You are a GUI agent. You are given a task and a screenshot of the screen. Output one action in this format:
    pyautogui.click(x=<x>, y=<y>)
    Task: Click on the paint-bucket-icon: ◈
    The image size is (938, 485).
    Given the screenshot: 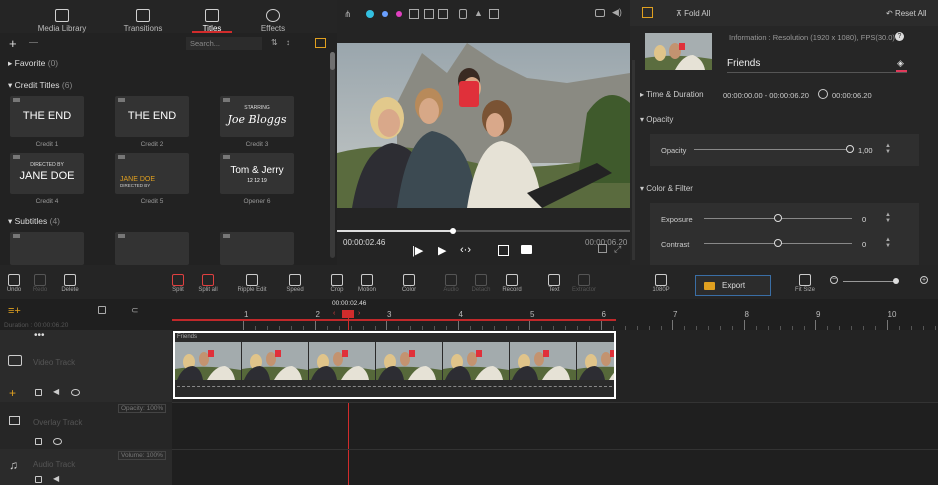 What is the action you would take?
    pyautogui.click(x=900, y=63)
    